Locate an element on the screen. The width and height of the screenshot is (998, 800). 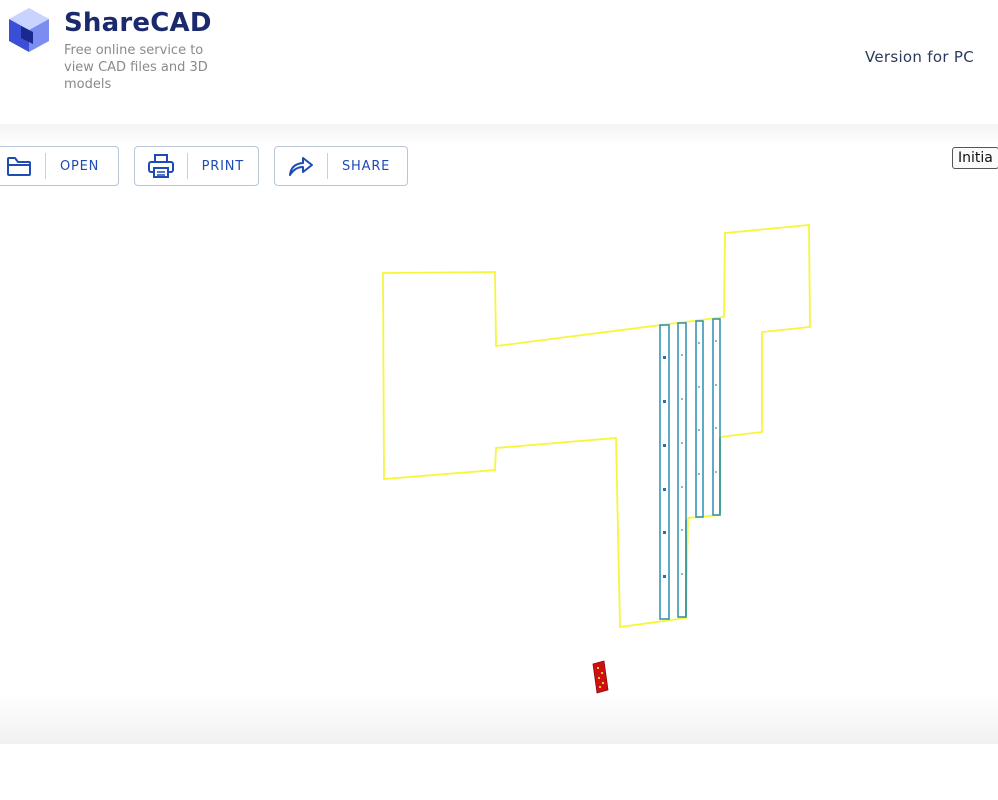
share-button: SHARE is located at coordinates (341, 166).